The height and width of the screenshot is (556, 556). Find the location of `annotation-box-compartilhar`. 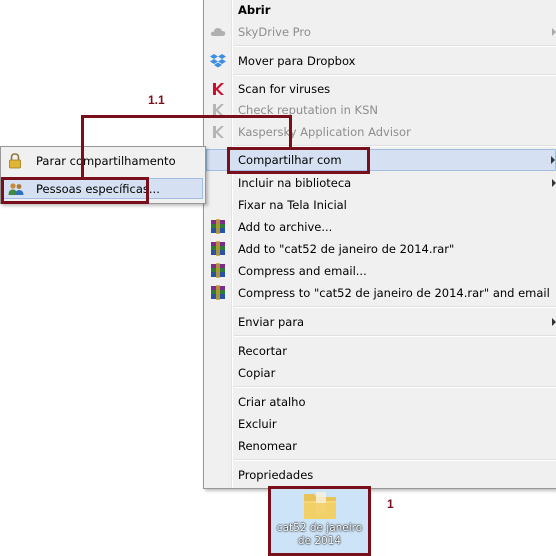

annotation-box-compartilhar is located at coordinates (298, 160).